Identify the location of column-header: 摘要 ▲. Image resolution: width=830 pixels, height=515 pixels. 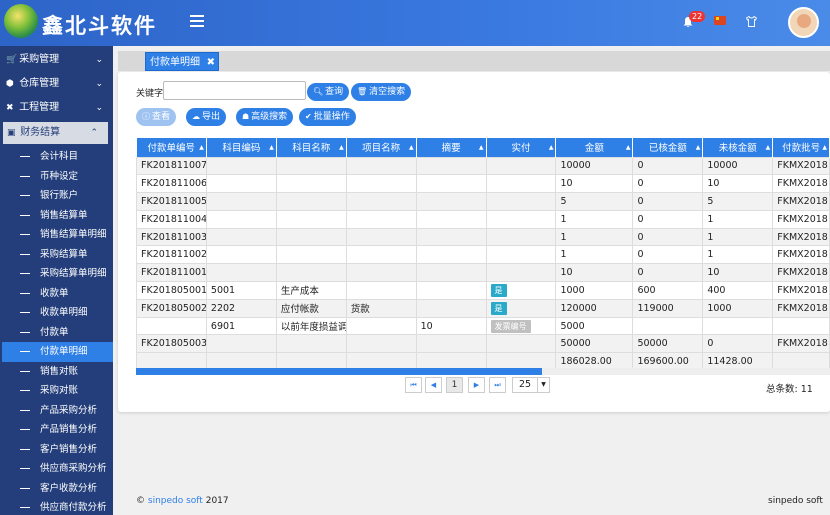
(451, 147).